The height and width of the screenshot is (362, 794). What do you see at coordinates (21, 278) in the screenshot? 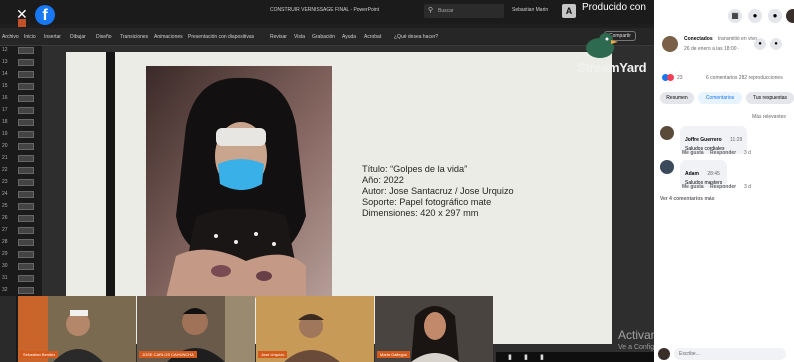
I see `slide-thumb: 31` at bounding box center [21, 278].